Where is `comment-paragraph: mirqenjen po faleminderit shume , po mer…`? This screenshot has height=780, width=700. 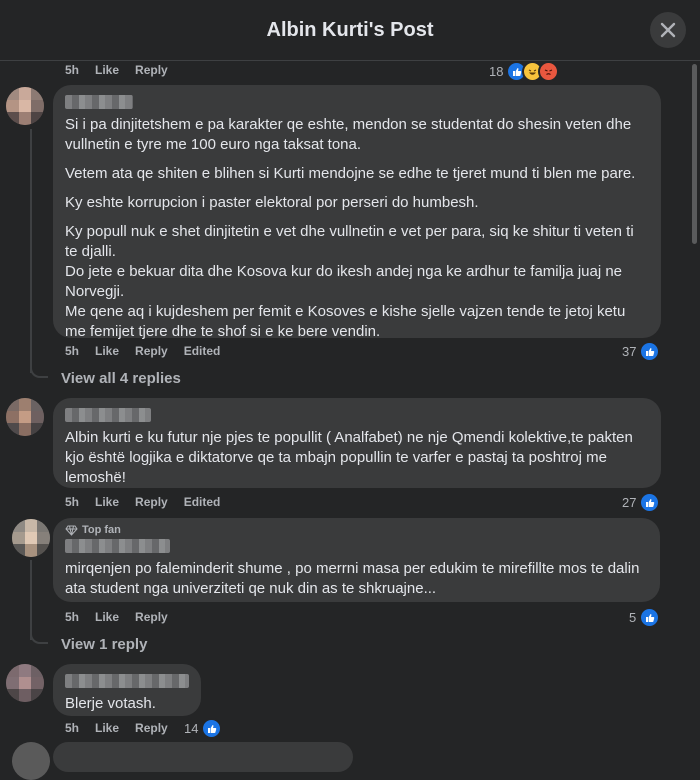 comment-paragraph: mirqenjen po faleminderit shume , po mer… is located at coordinates (352, 578).